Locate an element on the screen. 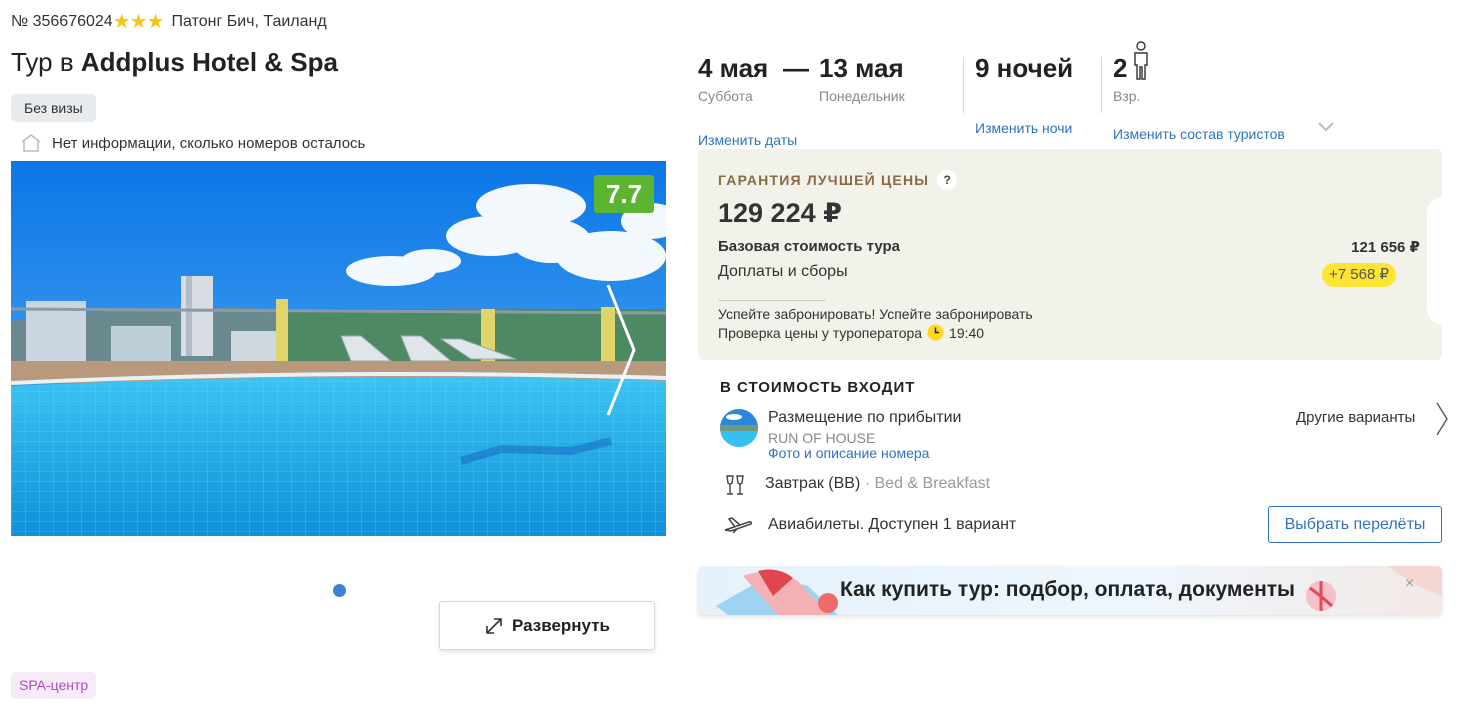 The image size is (1461, 707). price-check-text: Проверка цены у туроператора is located at coordinates (820, 332).